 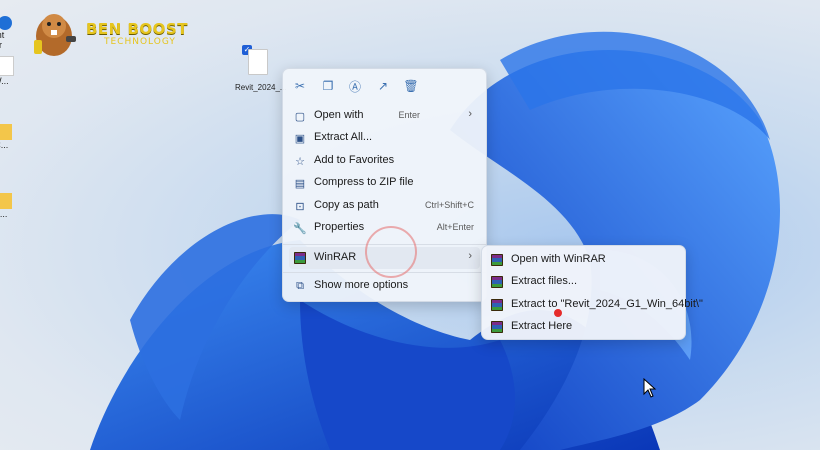 I want to click on path-icon: ⊡, so click(x=300, y=206).